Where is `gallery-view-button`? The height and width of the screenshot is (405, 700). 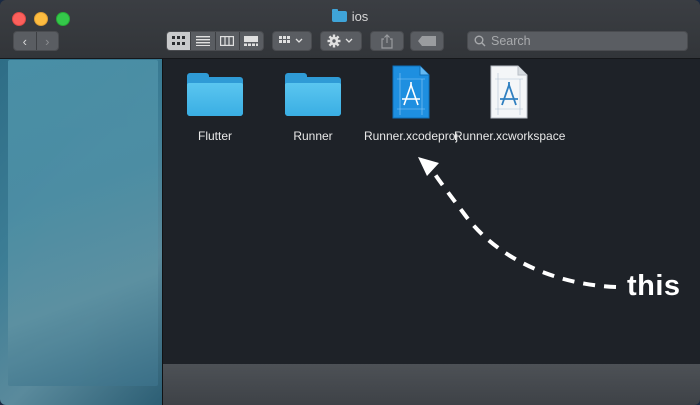
gallery-view-button is located at coordinates (250, 41).